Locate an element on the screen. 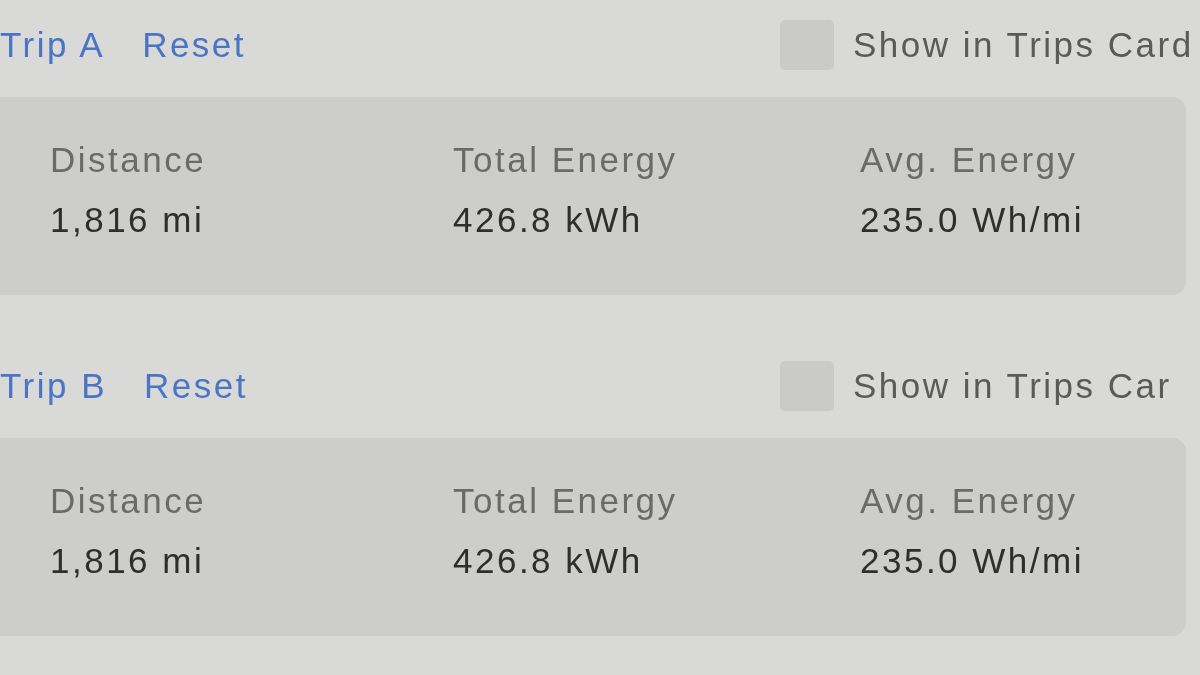 The image size is (1200, 675). checkbox-label: Show in Trips Card is located at coordinates (1023, 45).